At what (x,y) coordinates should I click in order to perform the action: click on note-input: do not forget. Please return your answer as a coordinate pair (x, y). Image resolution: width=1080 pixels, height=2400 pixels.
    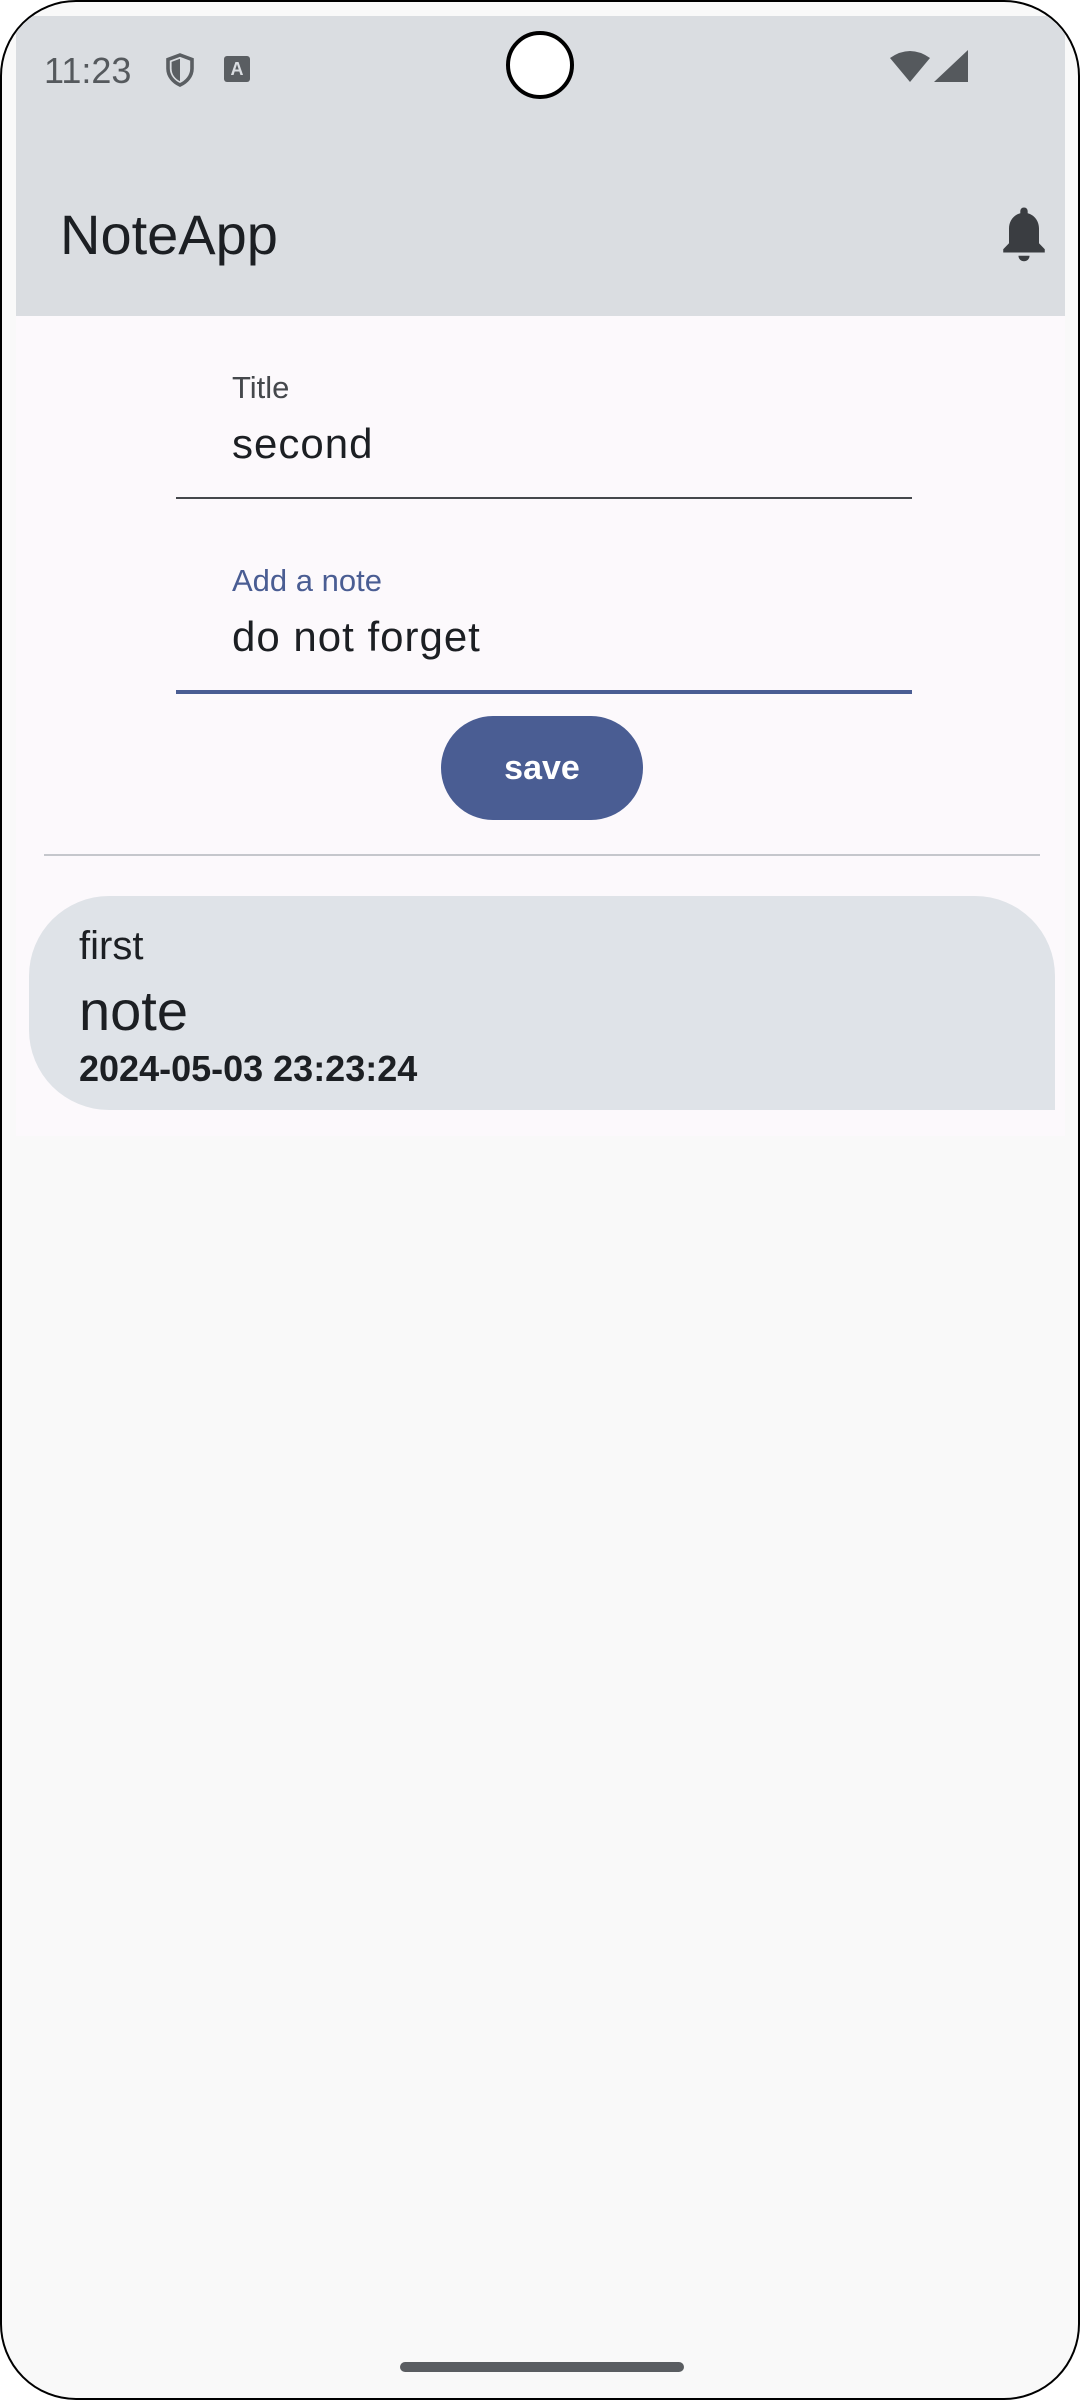
    Looking at the image, I should click on (356, 637).